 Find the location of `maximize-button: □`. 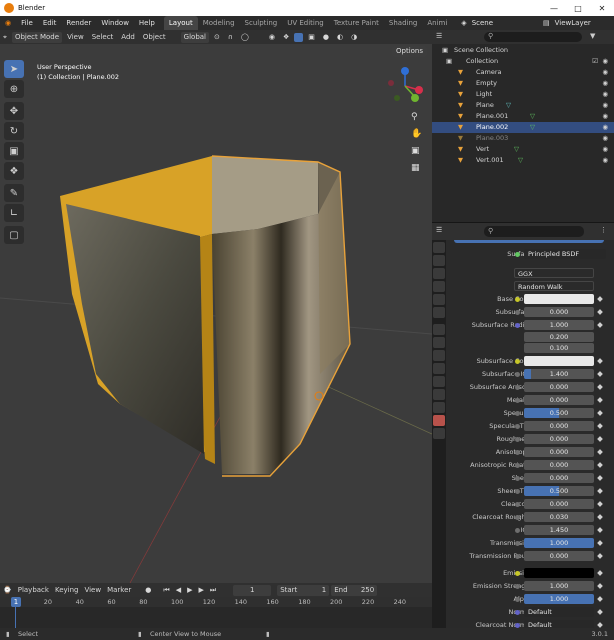

maximize-button: □ is located at coordinates (578, 8).